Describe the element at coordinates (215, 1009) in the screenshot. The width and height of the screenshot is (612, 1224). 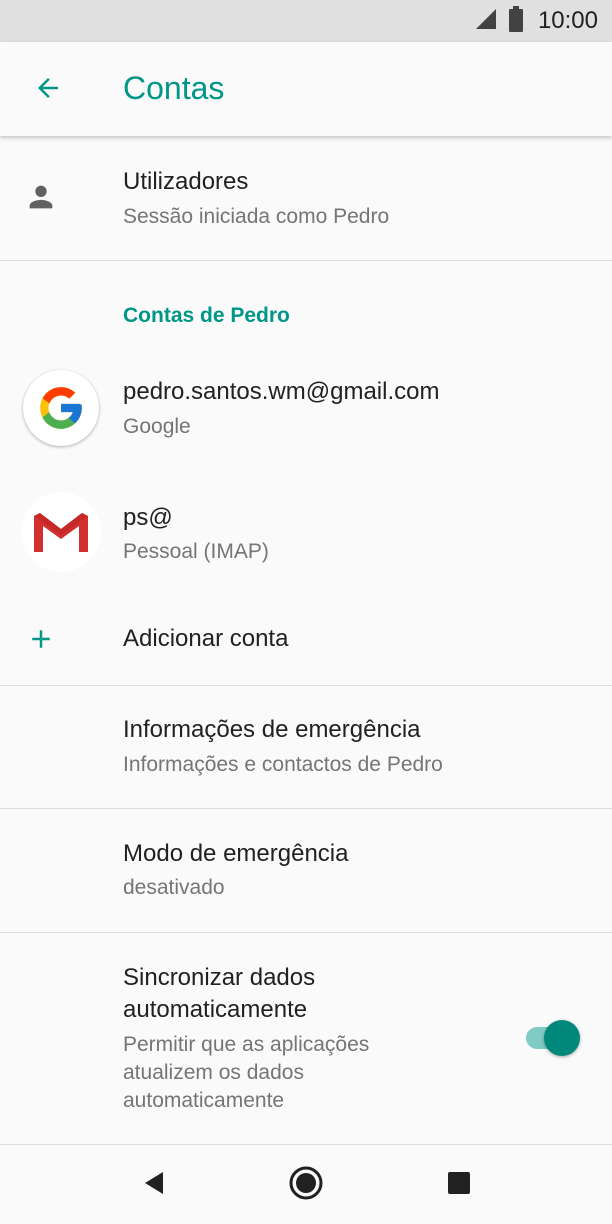
I see `auto-sync-title-line2: automaticamente` at that location.